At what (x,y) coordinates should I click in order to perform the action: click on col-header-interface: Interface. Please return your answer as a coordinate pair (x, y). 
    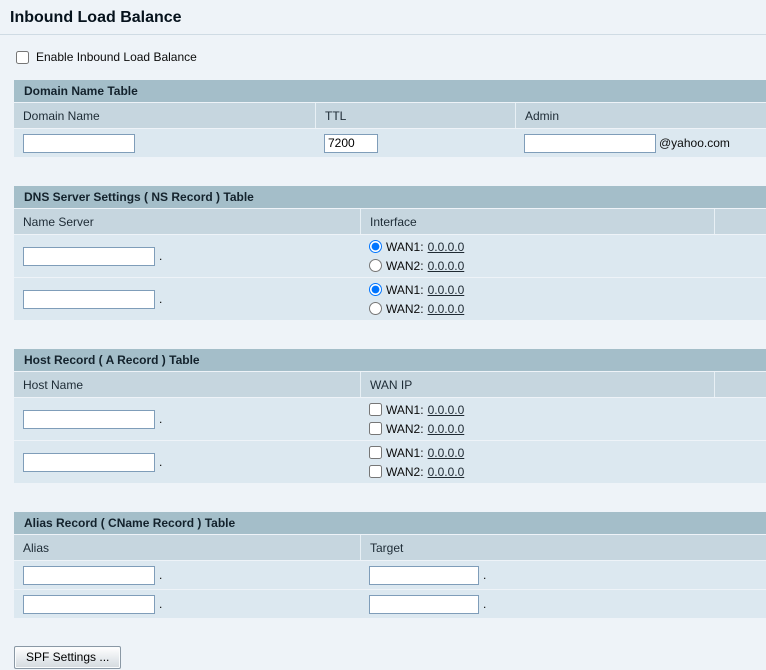
    Looking at the image, I should click on (537, 221).